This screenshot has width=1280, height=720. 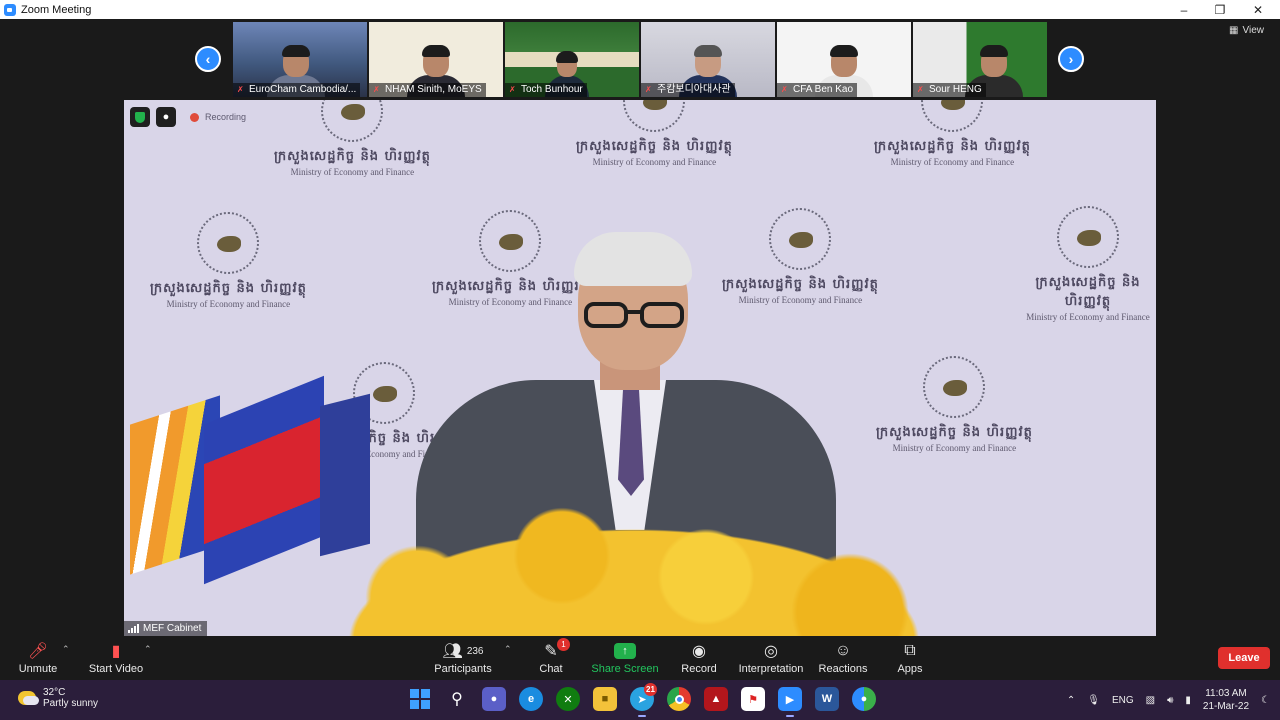 What do you see at coordinates (699, 669) in the screenshot?
I see `record-label: Record` at bounding box center [699, 669].